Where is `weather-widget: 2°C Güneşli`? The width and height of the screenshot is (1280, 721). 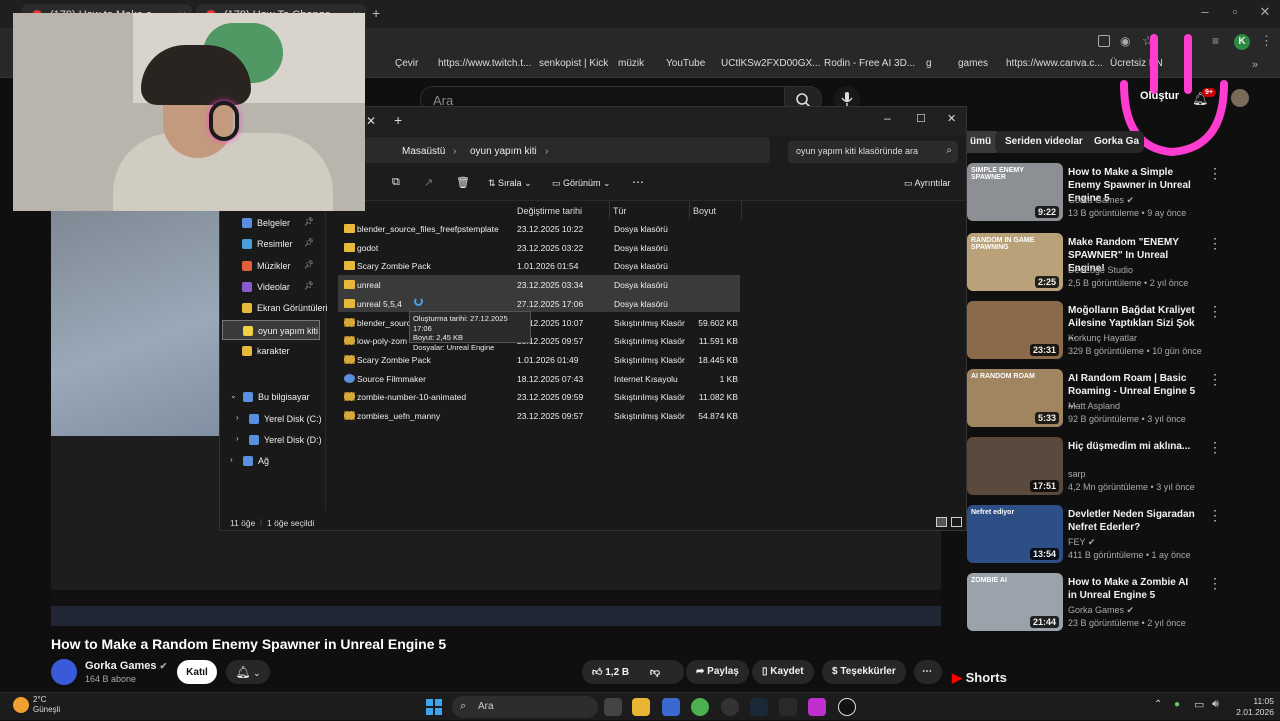 weather-widget: 2°C Güneşli is located at coordinates (46, 705).